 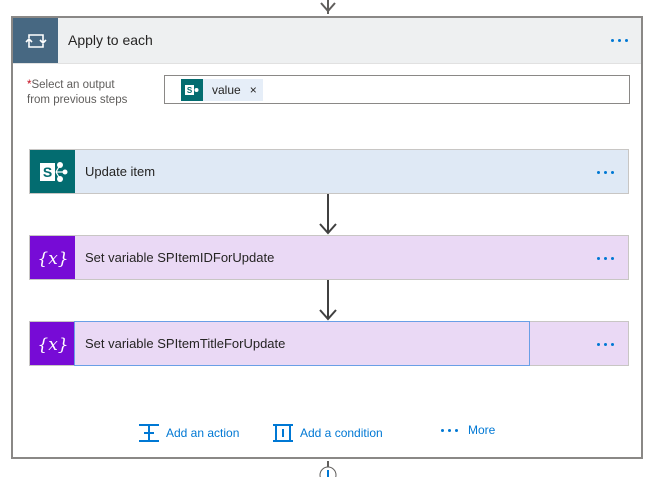 I want to click on update-item-step: S Update item, so click(x=329, y=171).